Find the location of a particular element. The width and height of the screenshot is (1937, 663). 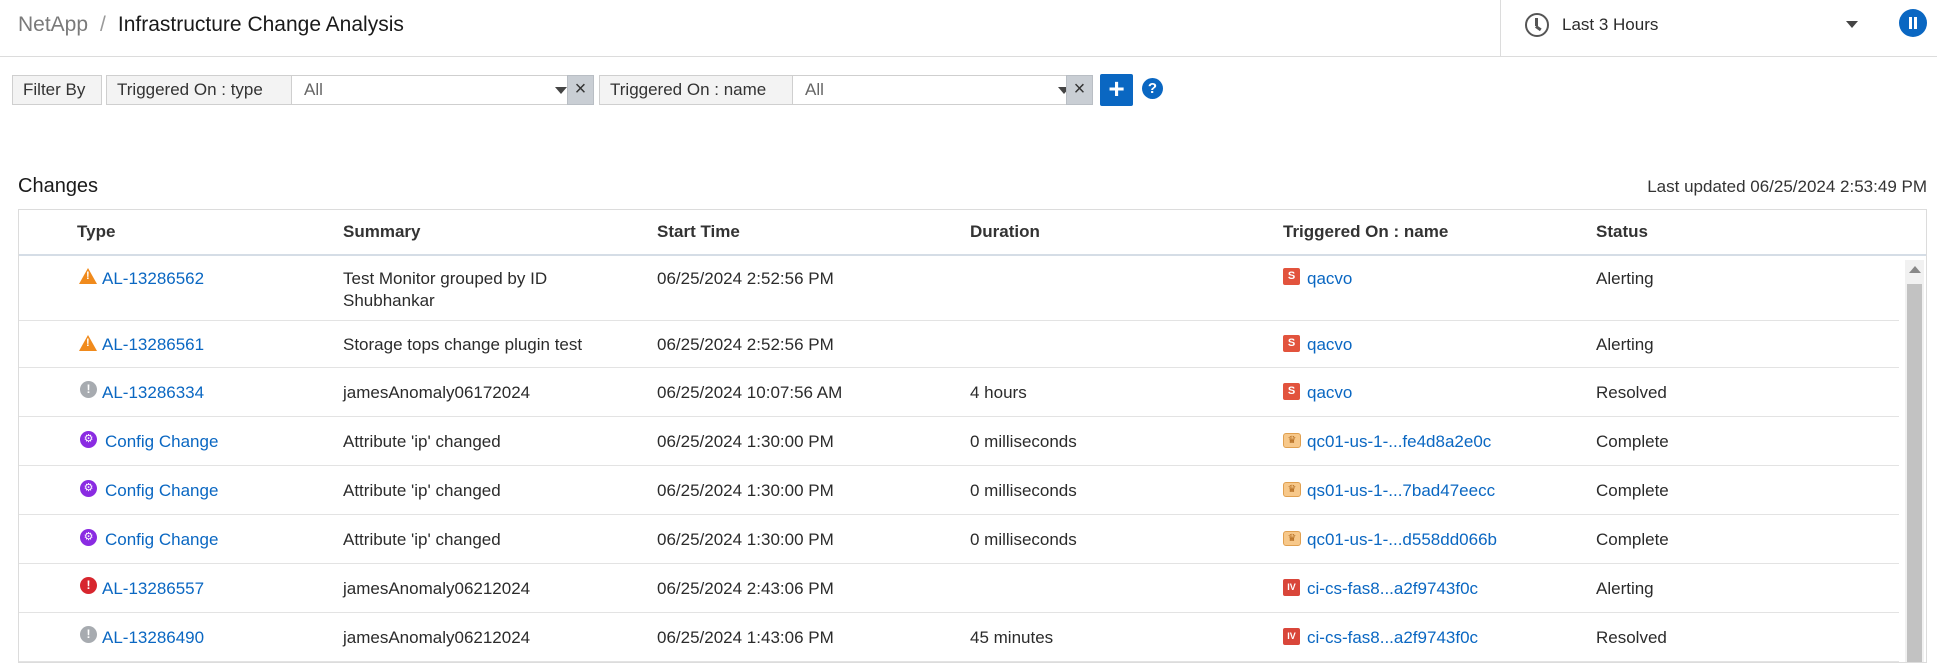

column-header-triggered-on-name: Triggered On : name is located at coordinates (1365, 232).